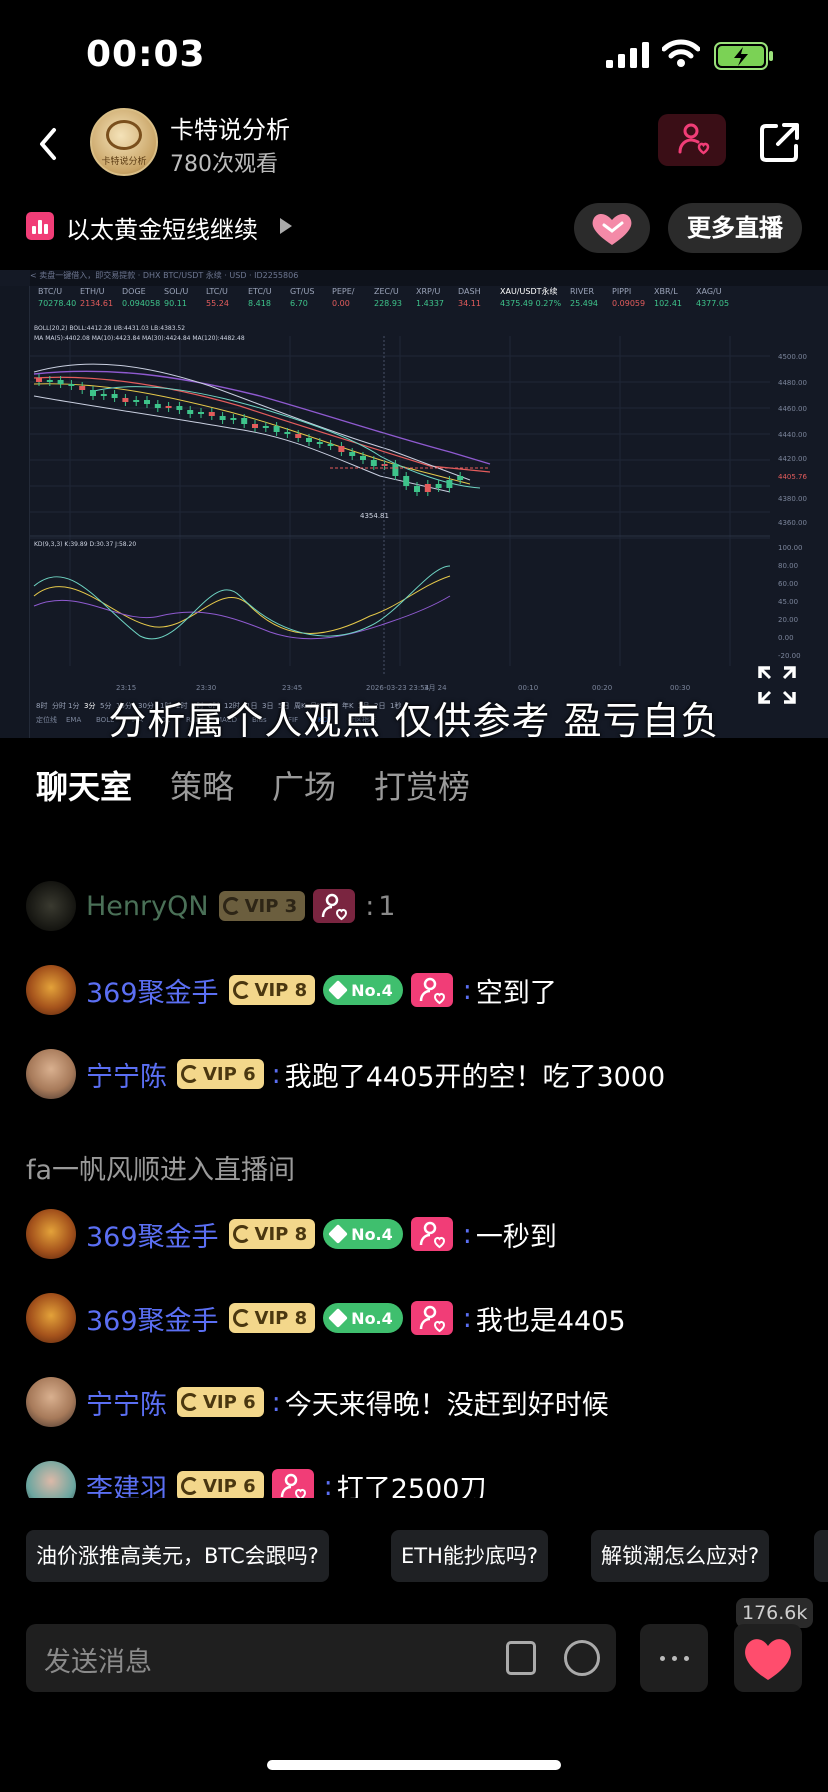 This screenshot has width=828, height=1792. I want to click on ticker-item: PEPE/0.00, so click(343, 298).